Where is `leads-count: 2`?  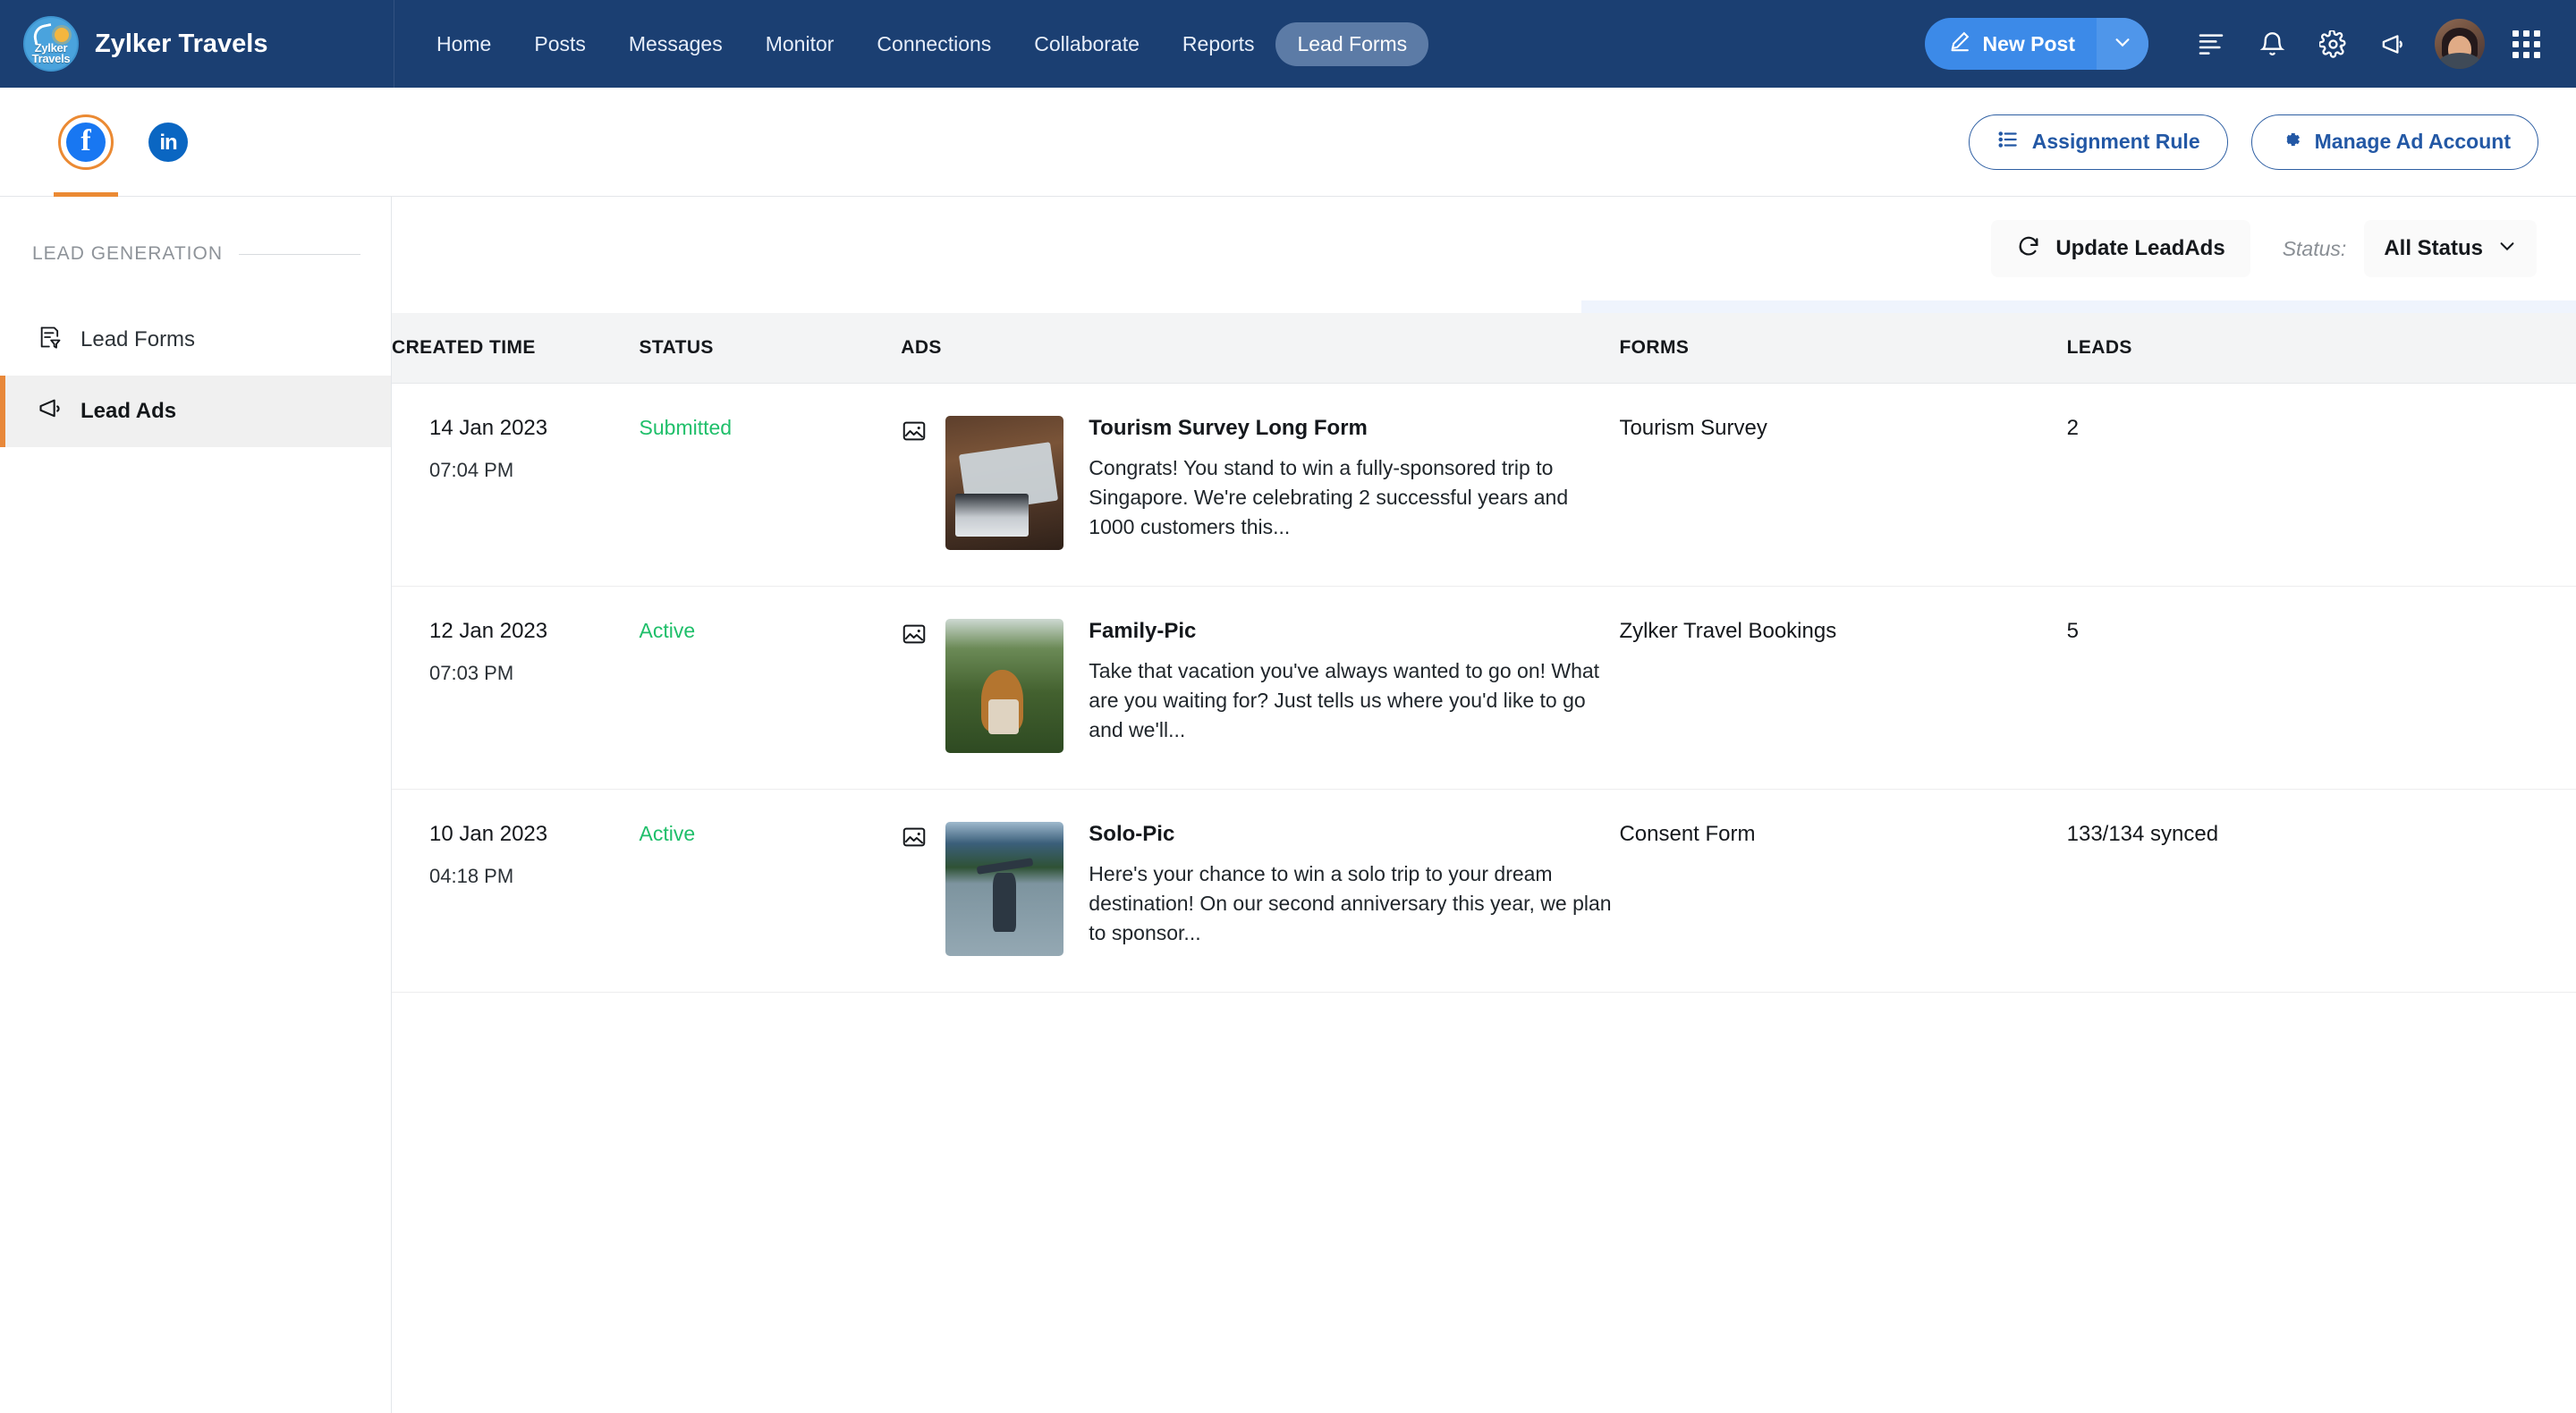 leads-count: 2 is located at coordinates (2073, 428).